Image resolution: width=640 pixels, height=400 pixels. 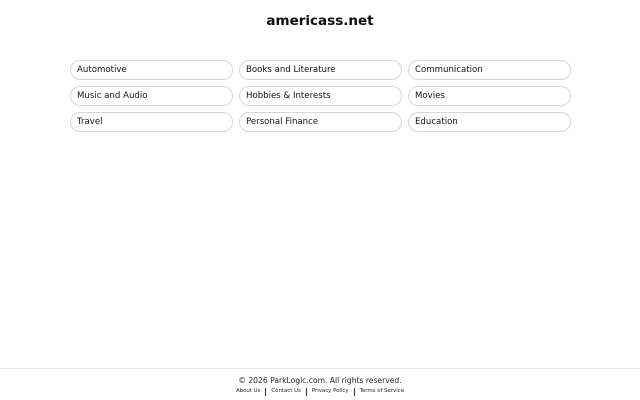 I want to click on category-link-hobbies-and-interests: Hobbies & Interests, so click(x=320, y=96).